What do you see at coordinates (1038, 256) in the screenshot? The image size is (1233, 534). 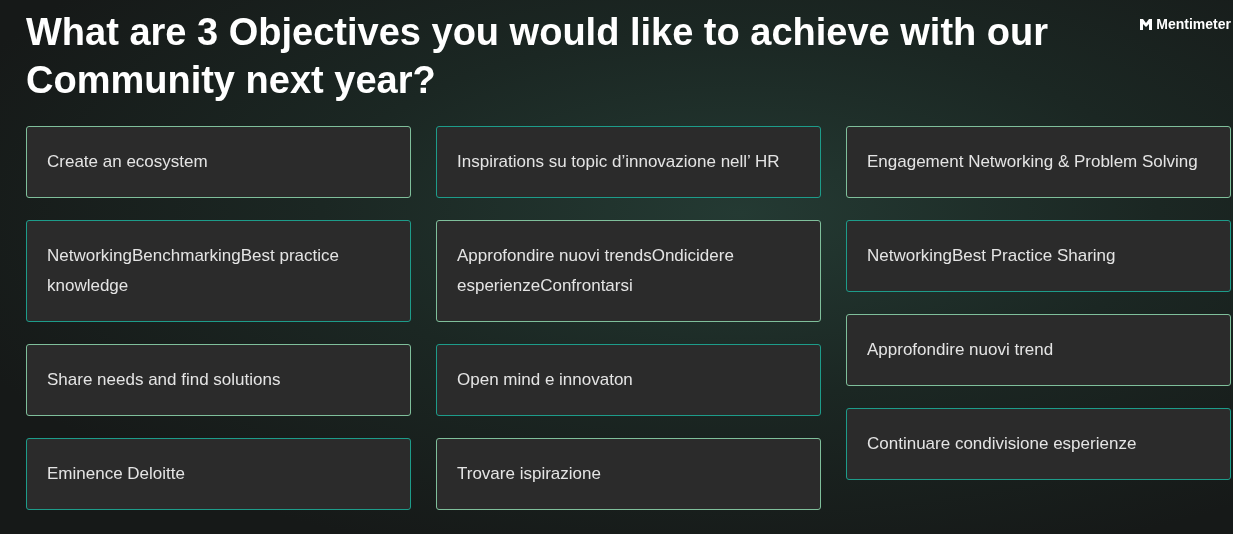 I see `response-card: NetworkingBest Practice Sharing` at bounding box center [1038, 256].